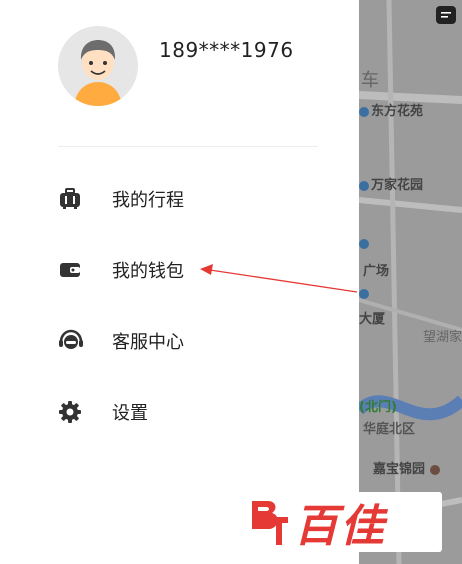 The width and height of the screenshot is (462, 564). Describe the element at coordinates (130, 413) in the screenshot. I see `menu-item-label: 设置` at that location.